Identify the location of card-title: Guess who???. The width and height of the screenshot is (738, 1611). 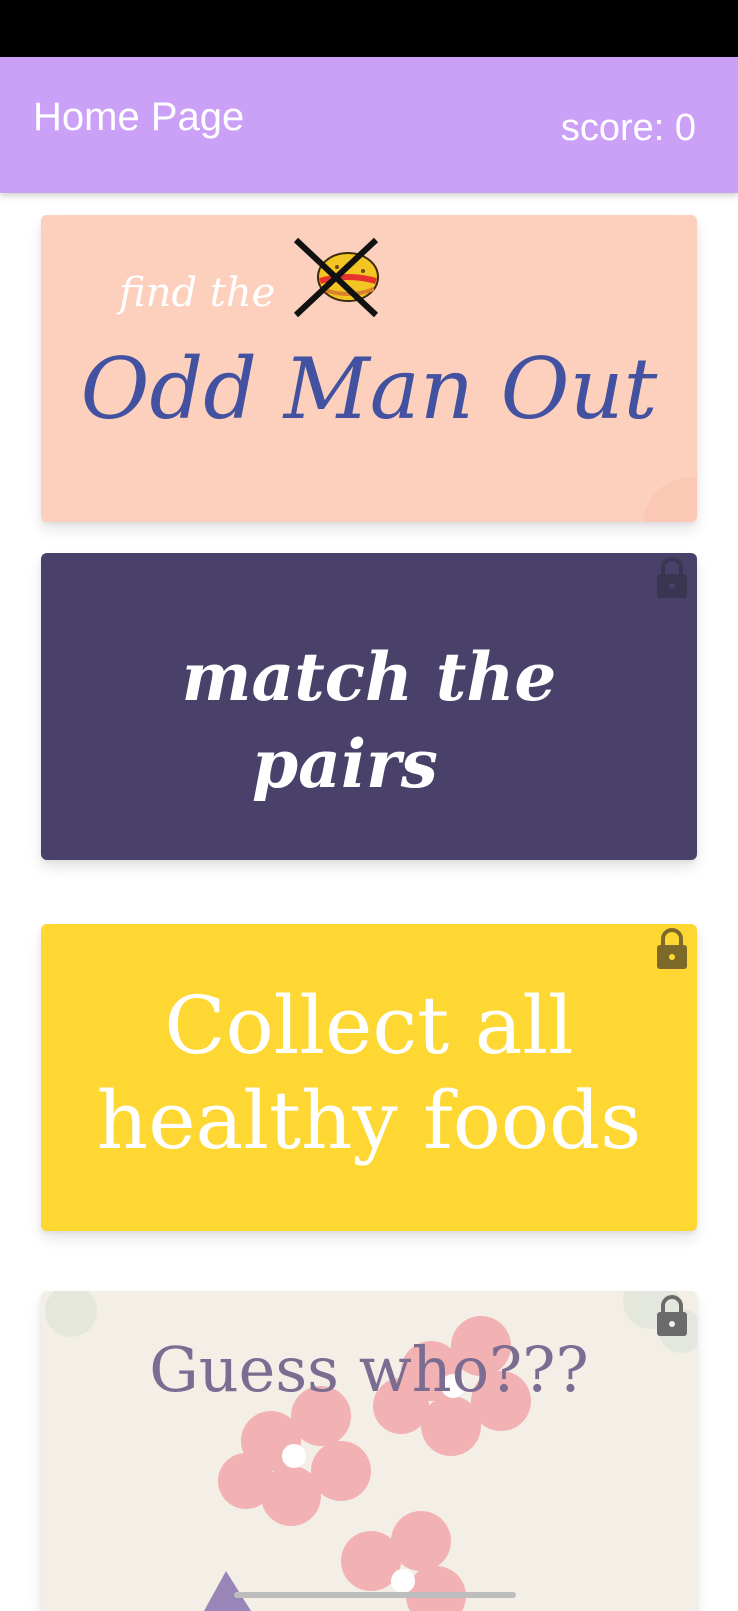
(369, 1369).